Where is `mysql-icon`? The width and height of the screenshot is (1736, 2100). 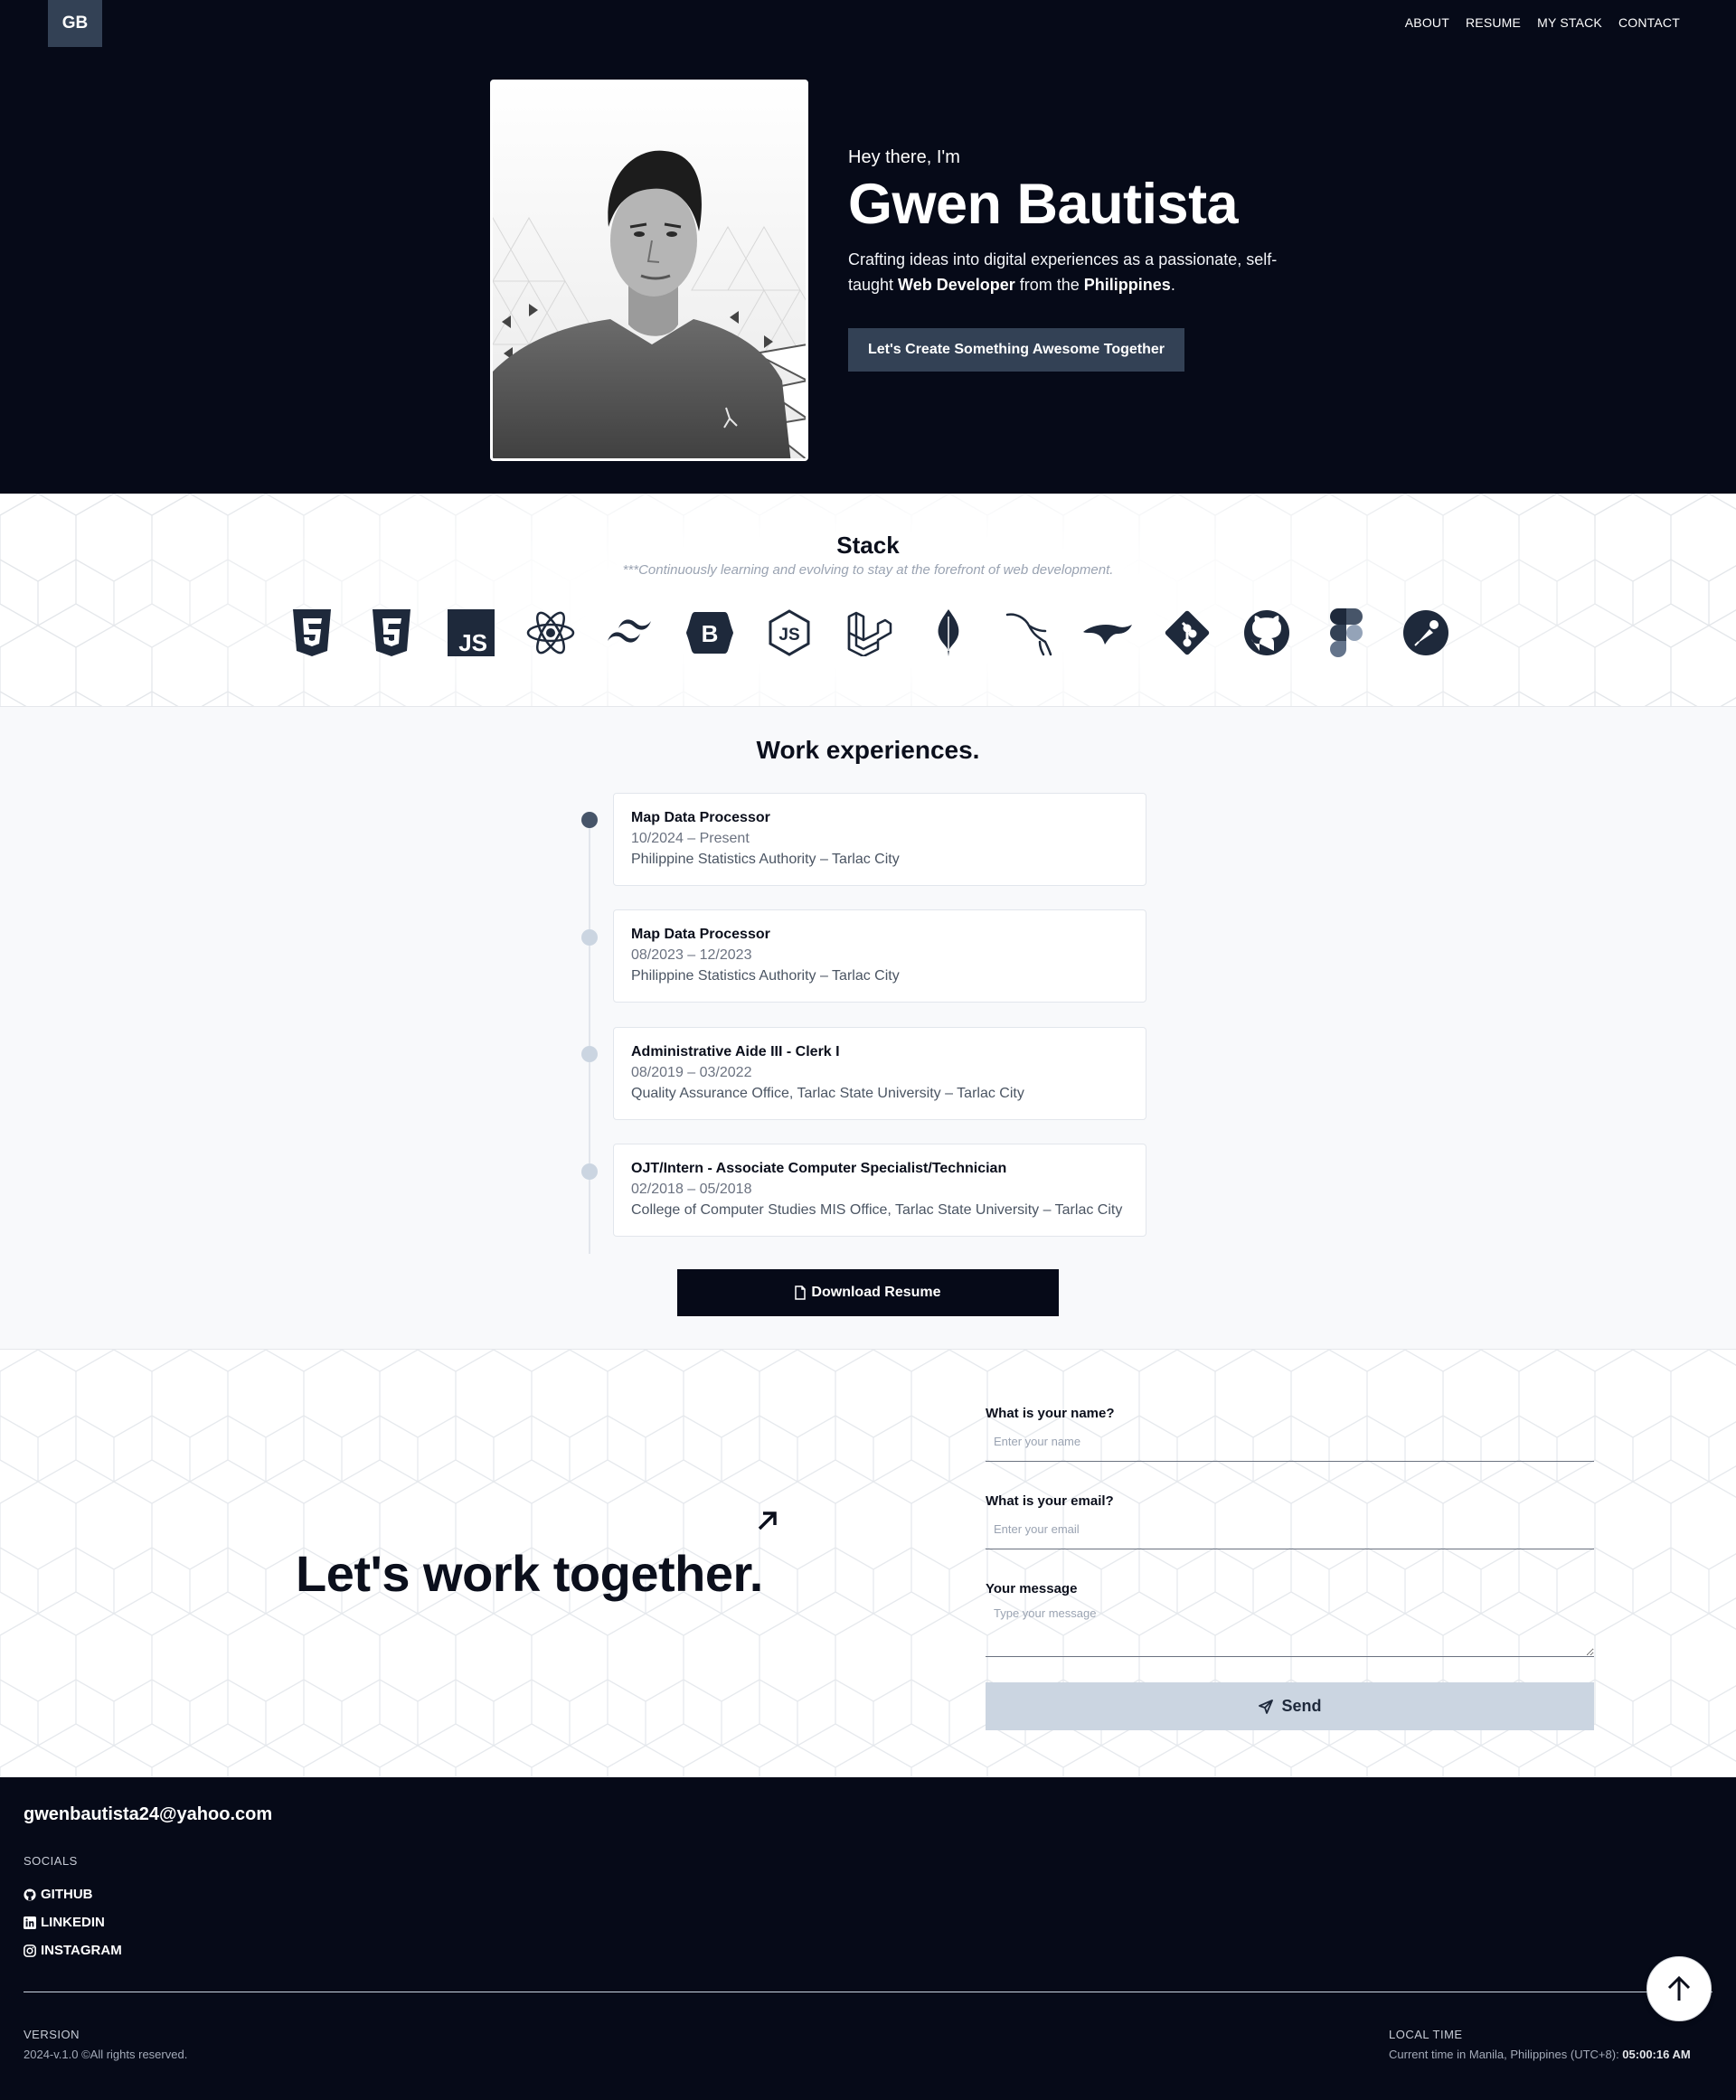
mysql-icon is located at coordinates (1028, 632).